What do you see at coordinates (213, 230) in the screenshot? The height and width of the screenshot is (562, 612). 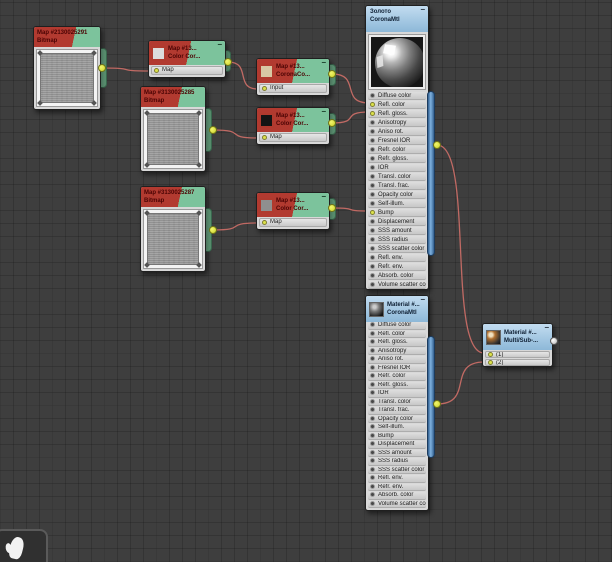 I see `bitmap3-output-socket` at bounding box center [213, 230].